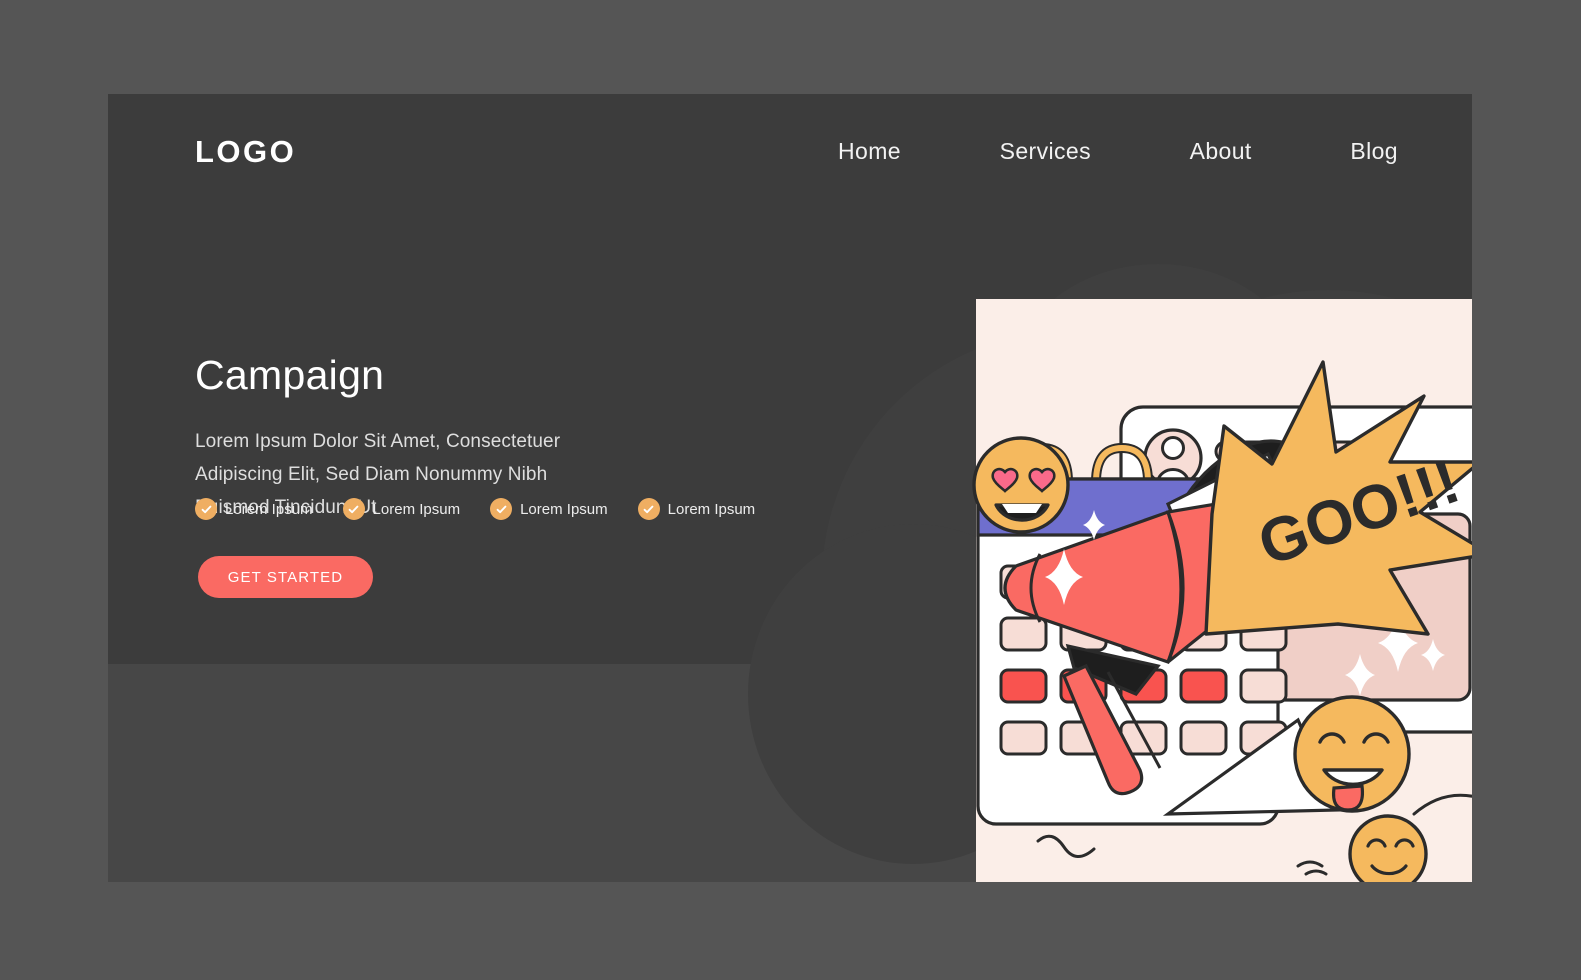 The height and width of the screenshot is (980, 1581). What do you see at coordinates (245, 152) in the screenshot?
I see `site-logo: LOGO` at bounding box center [245, 152].